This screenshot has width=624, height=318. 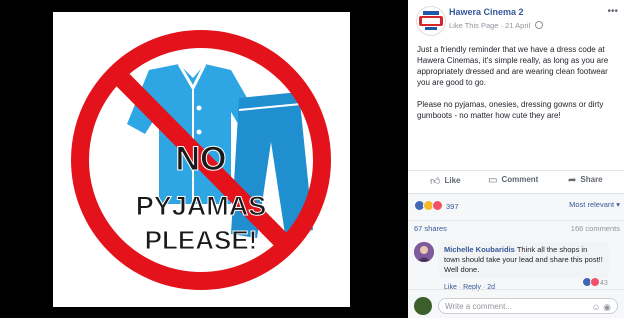 I want to click on emoji-icon: ☺, so click(x=595, y=307).